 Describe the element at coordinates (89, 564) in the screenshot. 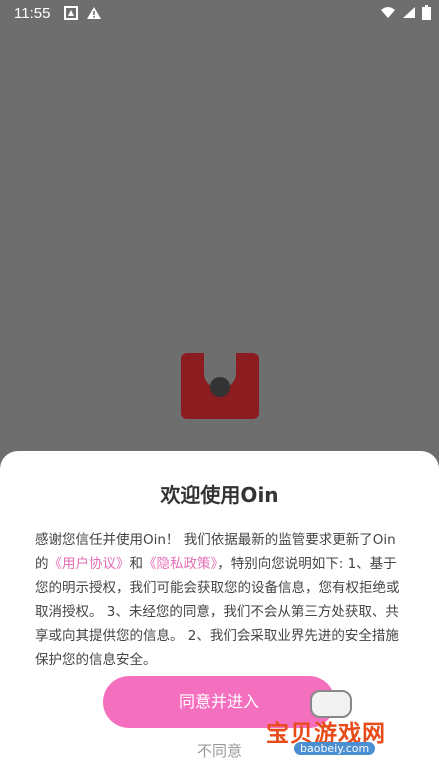

I see `user-agreement-link: 《用户协议》` at that location.